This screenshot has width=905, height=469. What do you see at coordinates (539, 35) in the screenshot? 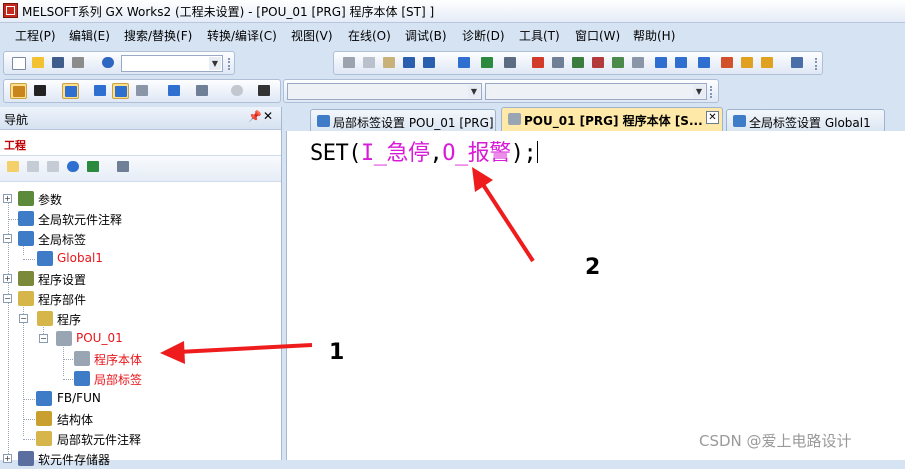
I see `menu-tools: 工具(T)` at bounding box center [539, 35].